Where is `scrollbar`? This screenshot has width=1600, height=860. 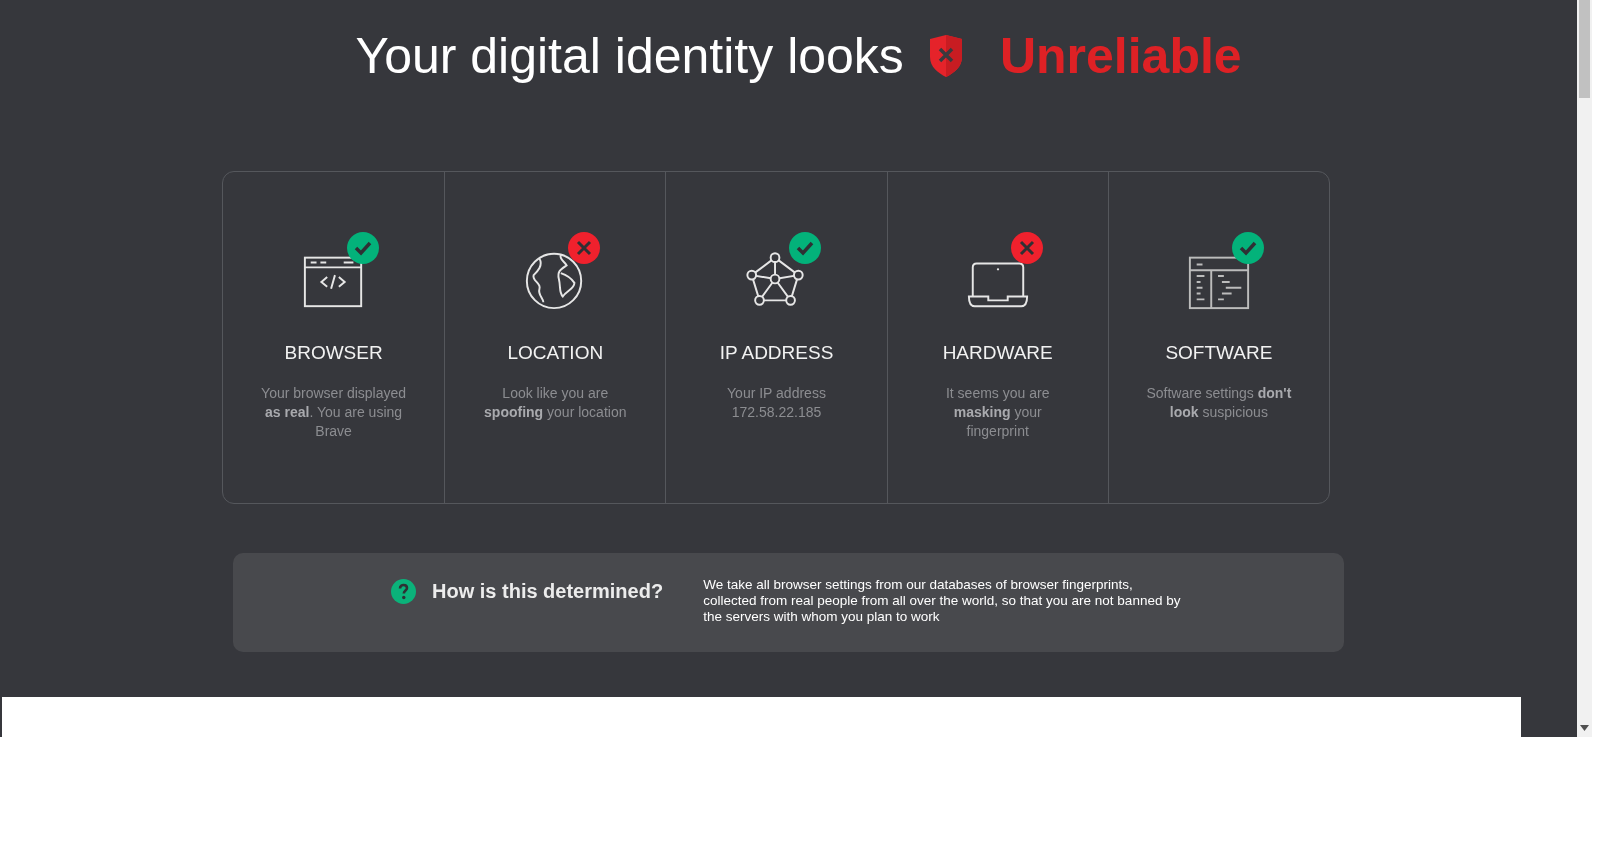 scrollbar is located at coordinates (1584, 368).